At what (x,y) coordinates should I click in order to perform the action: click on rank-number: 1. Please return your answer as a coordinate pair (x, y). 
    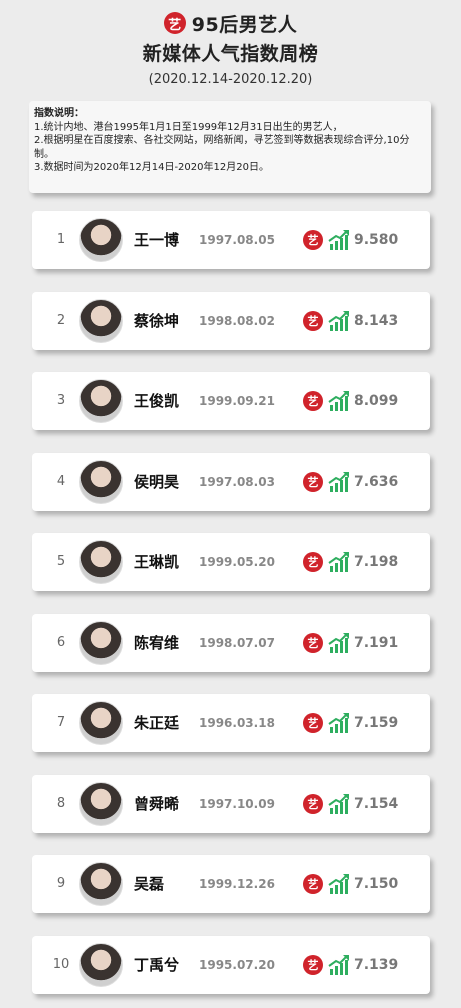
    Looking at the image, I should click on (61, 239).